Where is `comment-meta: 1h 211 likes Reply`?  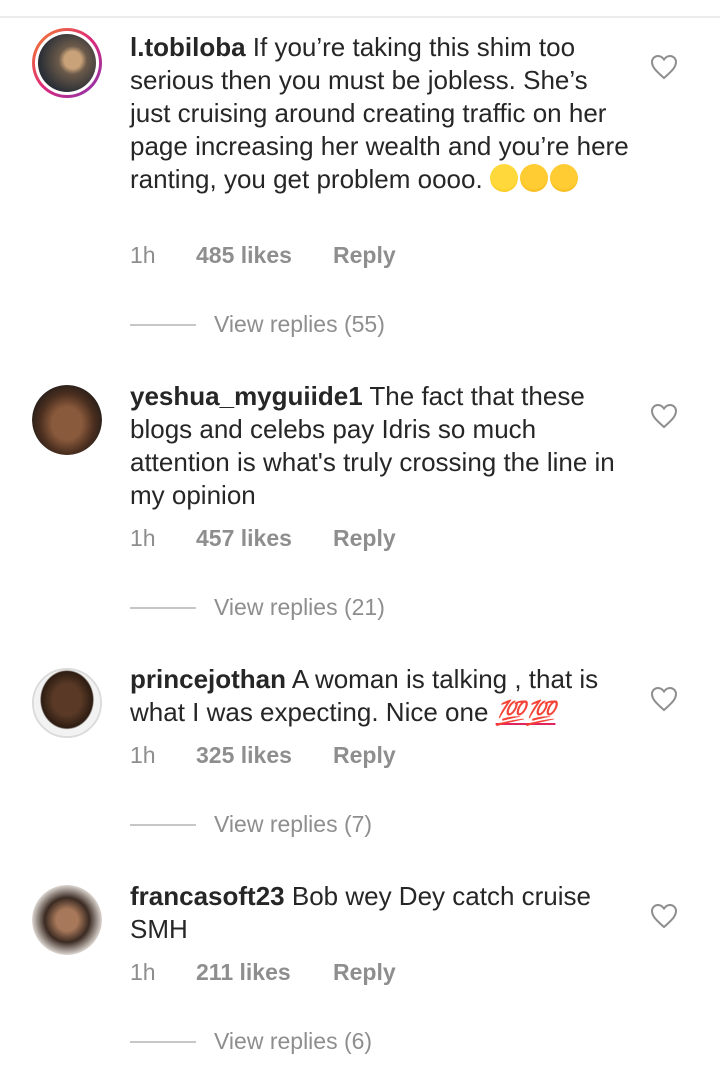
comment-meta: 1h 211 likes Reply is located at coordinates (263, 972).